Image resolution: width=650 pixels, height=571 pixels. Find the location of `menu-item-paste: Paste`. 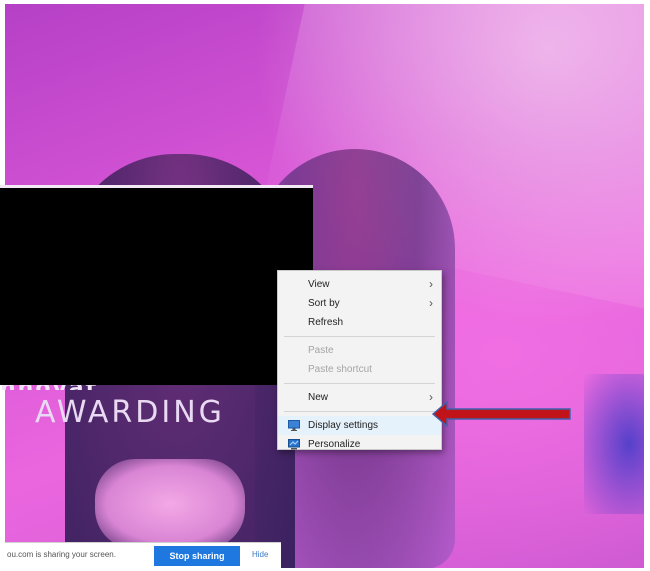

menu-item-paste: Paste is located at coordinates (359, 350).